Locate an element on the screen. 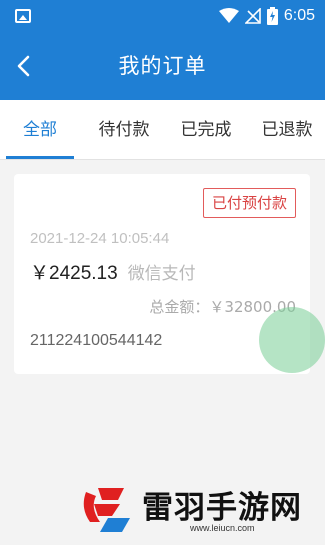 The width and height of the screenshot is (325, 545). total-label: 总金额： is located at coordinates (179, 307).